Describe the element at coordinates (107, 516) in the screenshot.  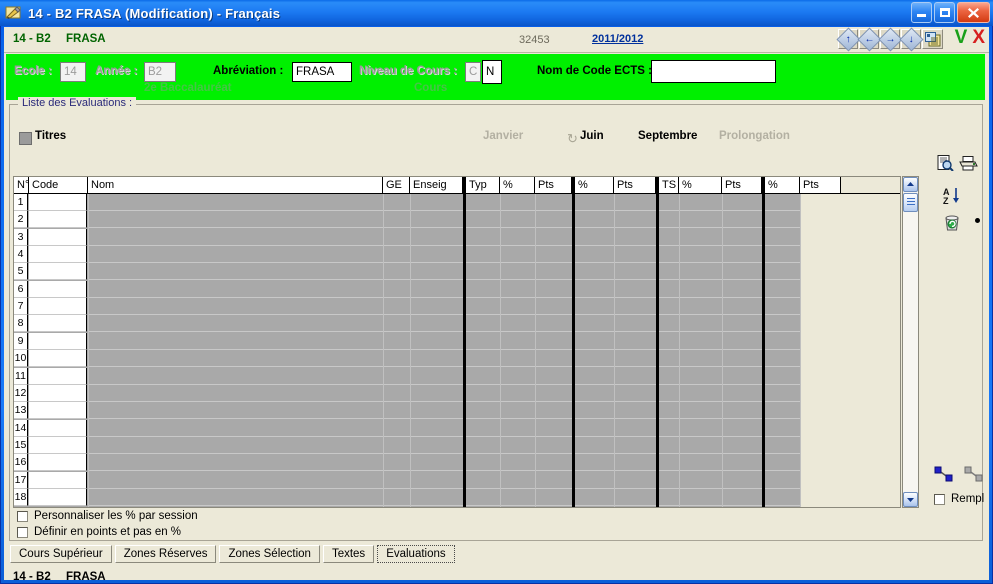
I see `personnaliser-checkbox-row: Personnaliser les % par session` at that location.